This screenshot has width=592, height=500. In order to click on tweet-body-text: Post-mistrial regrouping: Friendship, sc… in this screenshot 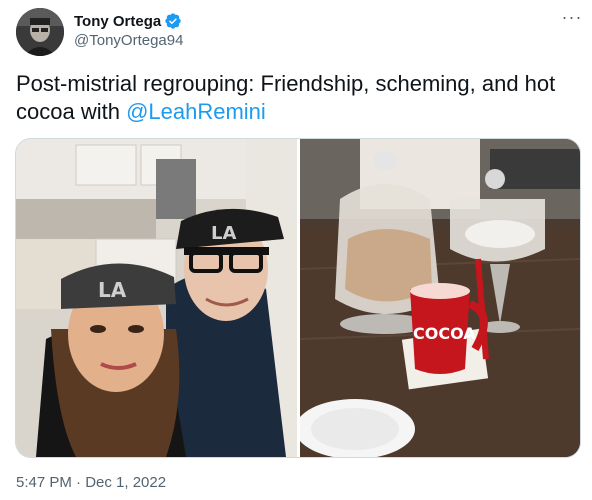, I will do `click(286, 97)`.